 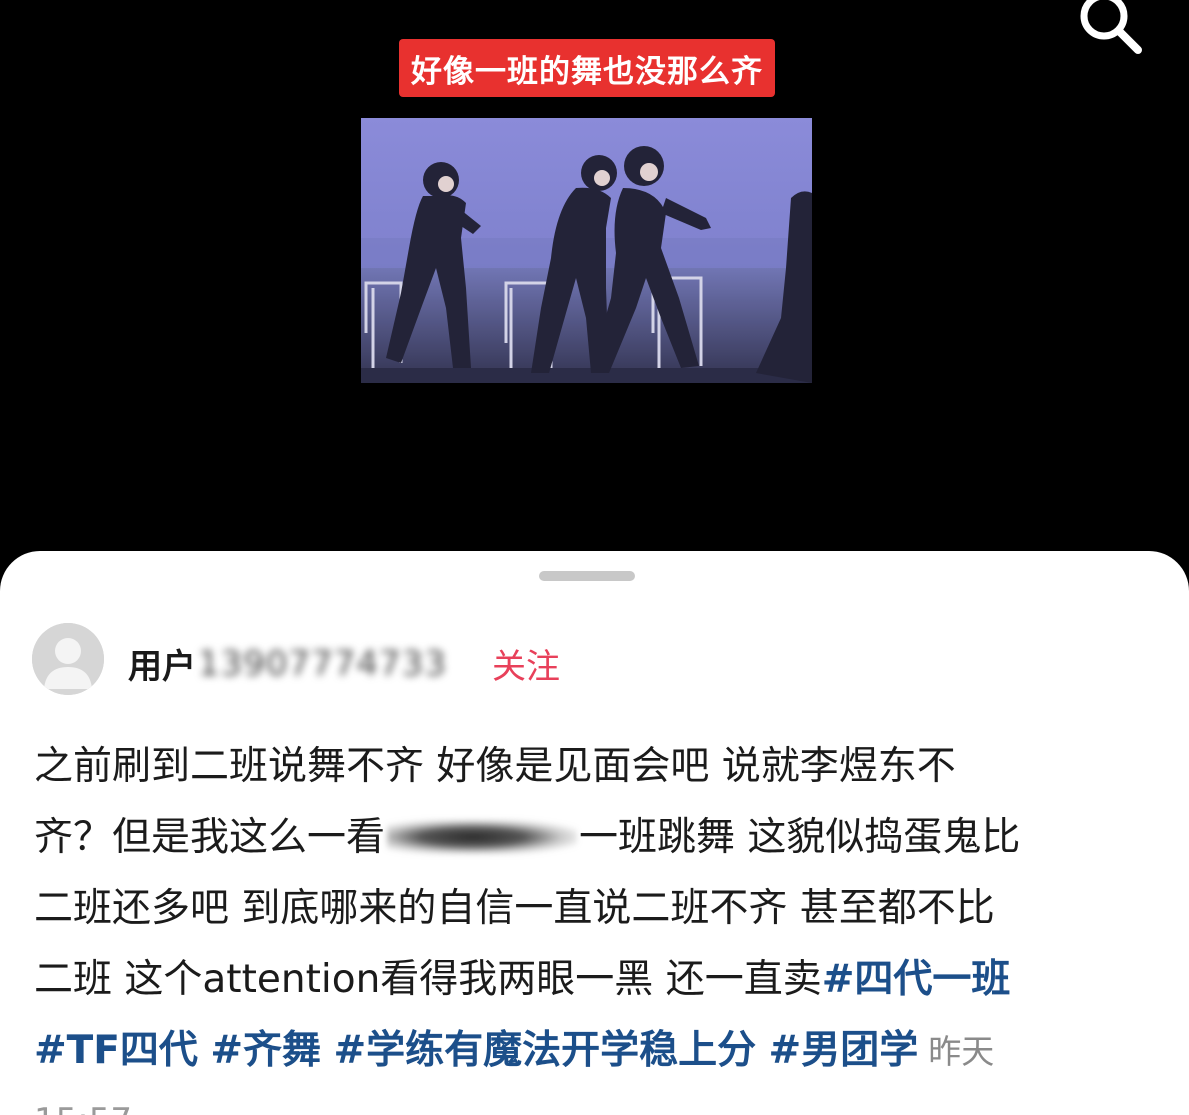 What do you see at coordinates (800, 837) in the screenshot?
I see `post-line-text: 一班跳舞 这貌似捣蛋鬼比` at bounding box center [800, 837].